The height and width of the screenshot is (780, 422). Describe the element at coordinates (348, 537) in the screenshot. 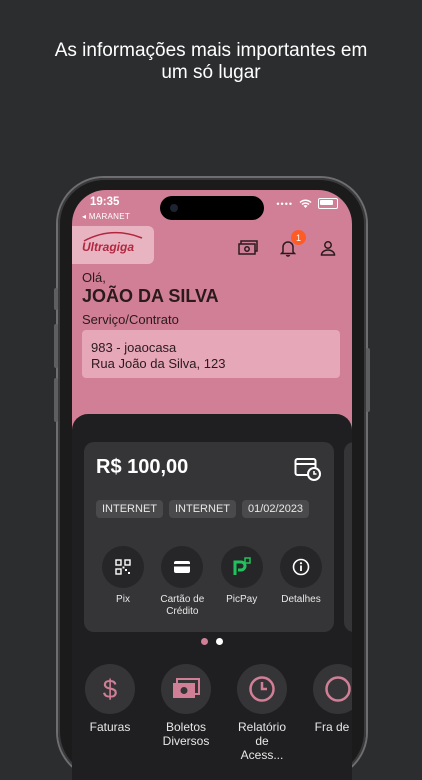

I see `next-bill-card` at that location.